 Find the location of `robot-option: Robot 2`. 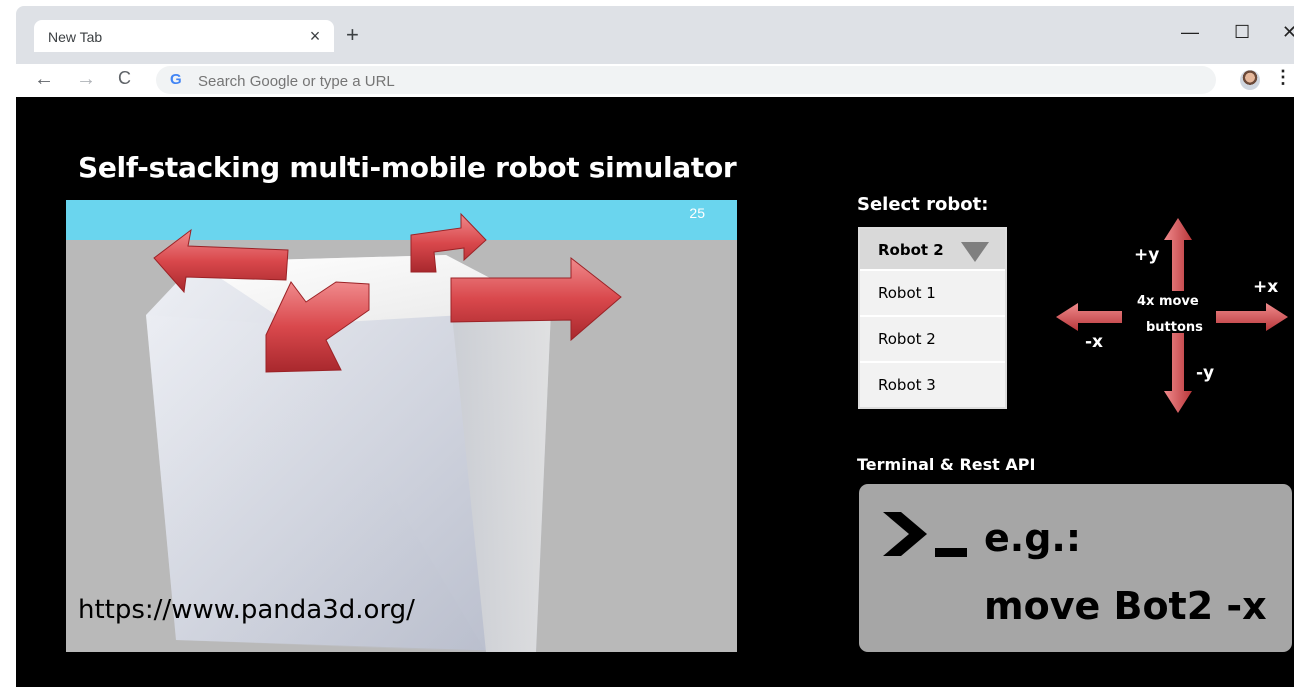

robot-option: Robot 2 is located at coordinates (932, 339).